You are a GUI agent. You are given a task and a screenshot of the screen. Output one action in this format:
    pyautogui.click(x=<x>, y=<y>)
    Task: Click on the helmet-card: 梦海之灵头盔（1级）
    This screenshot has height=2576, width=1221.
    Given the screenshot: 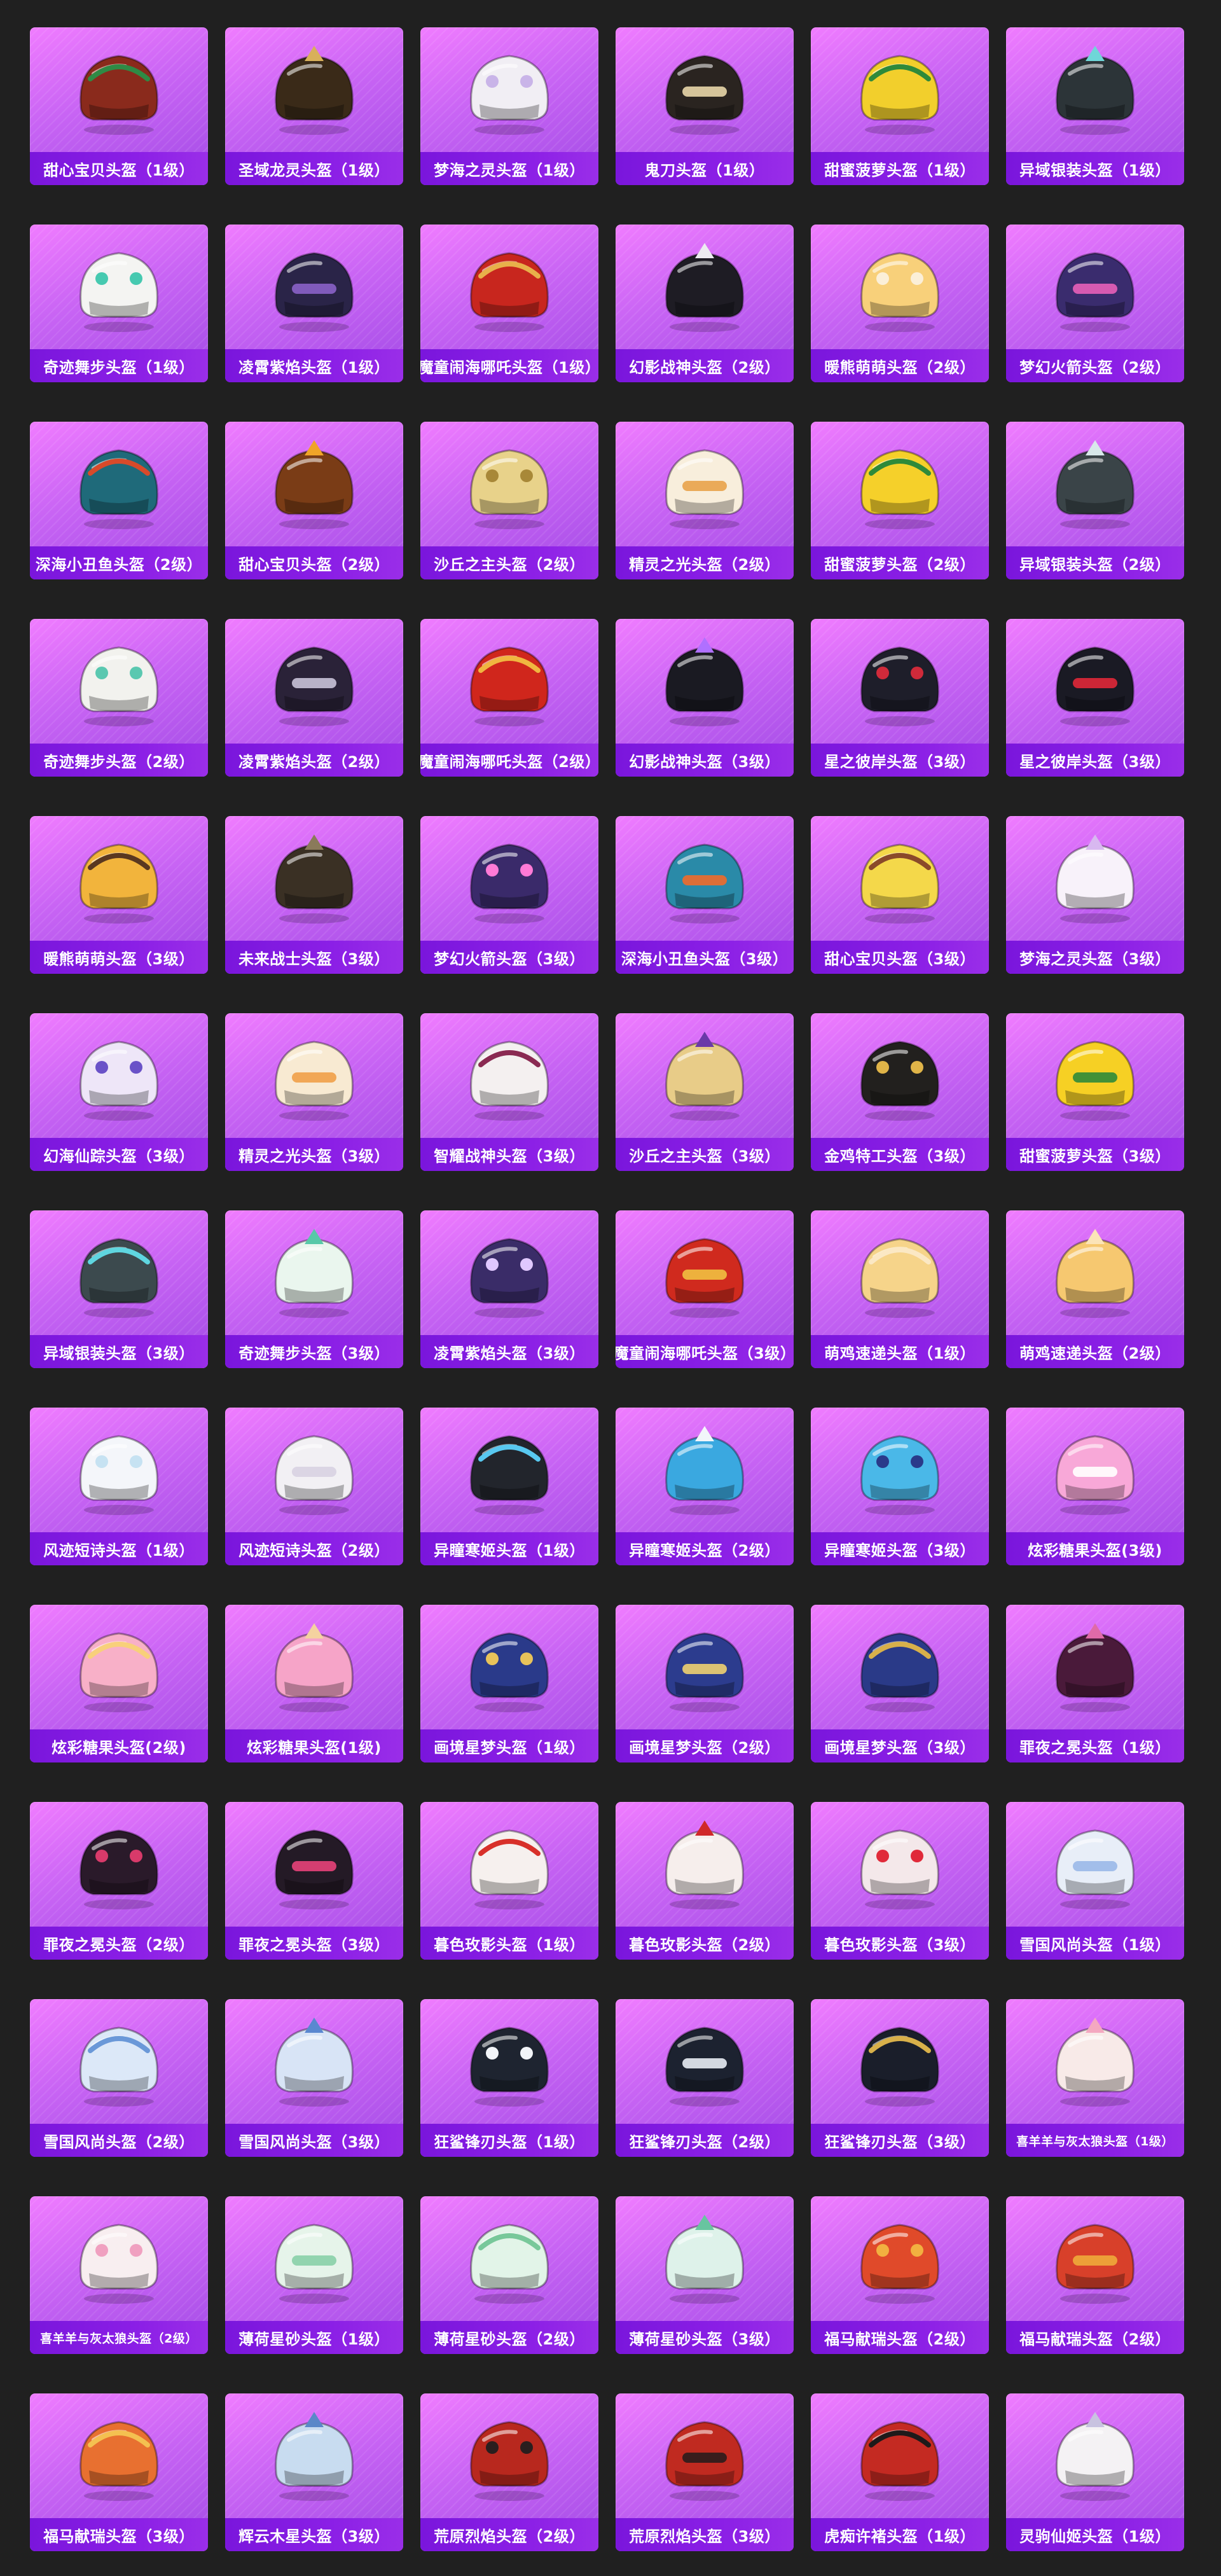 What is the action you would take?
    pyautogui.click(x=509, y=106)
    